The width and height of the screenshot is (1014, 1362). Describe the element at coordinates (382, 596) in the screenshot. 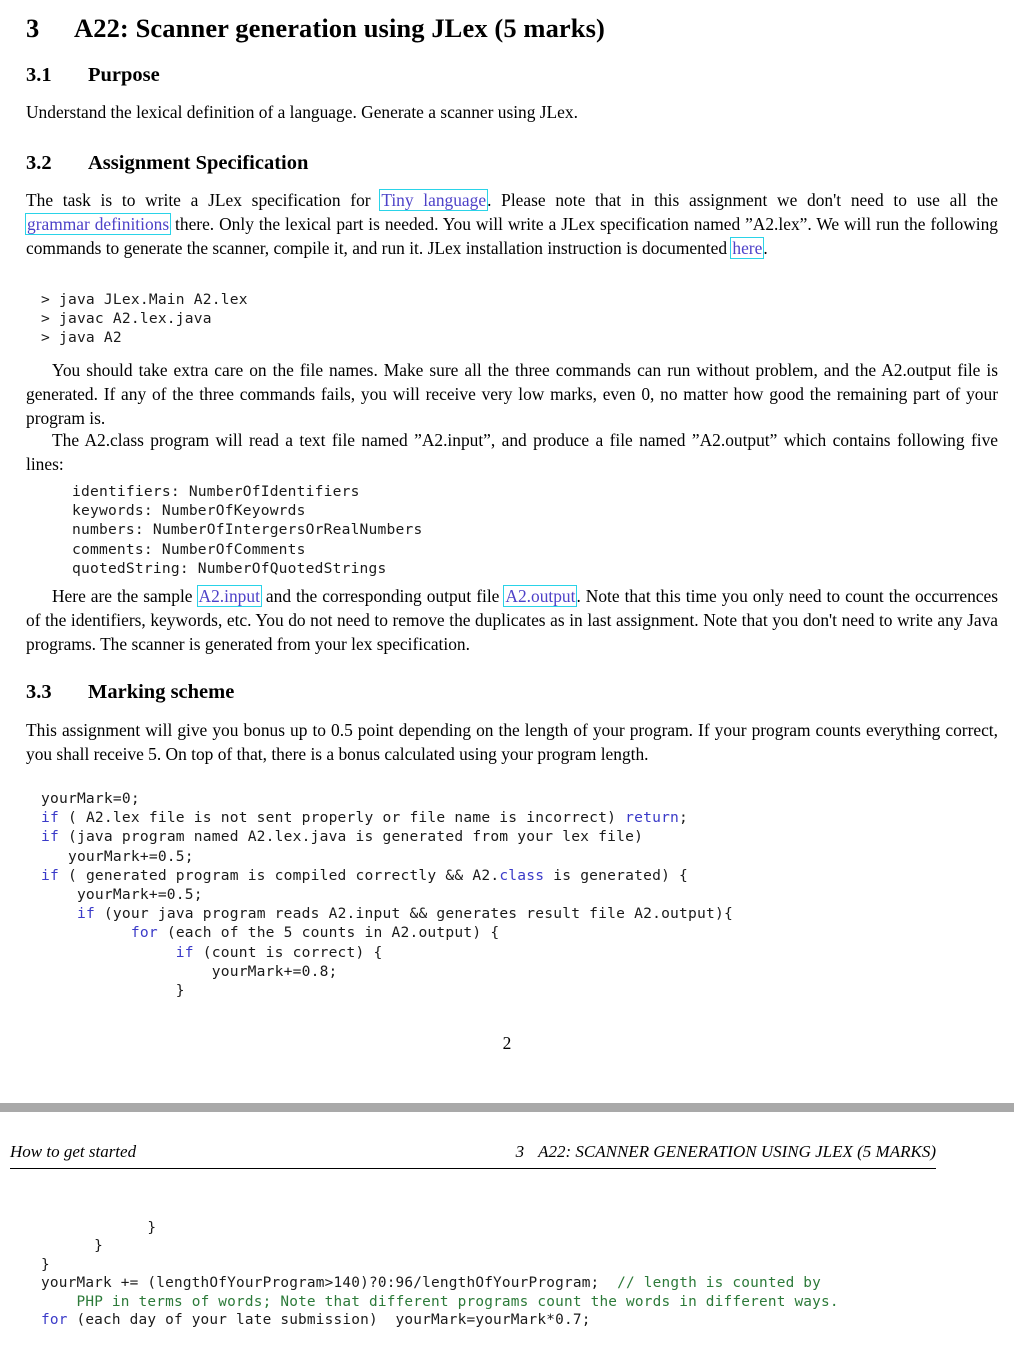

I see `sample-text-2: and the corresponding output file` at that location.